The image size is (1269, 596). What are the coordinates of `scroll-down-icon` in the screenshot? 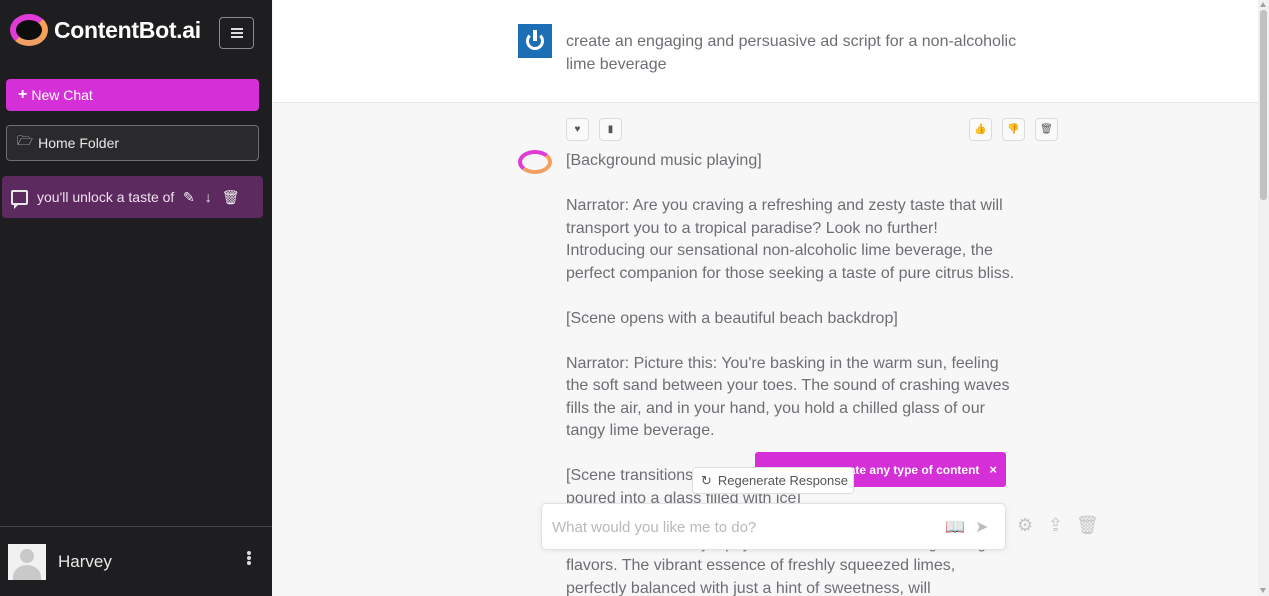 It's located at (1263, 590).